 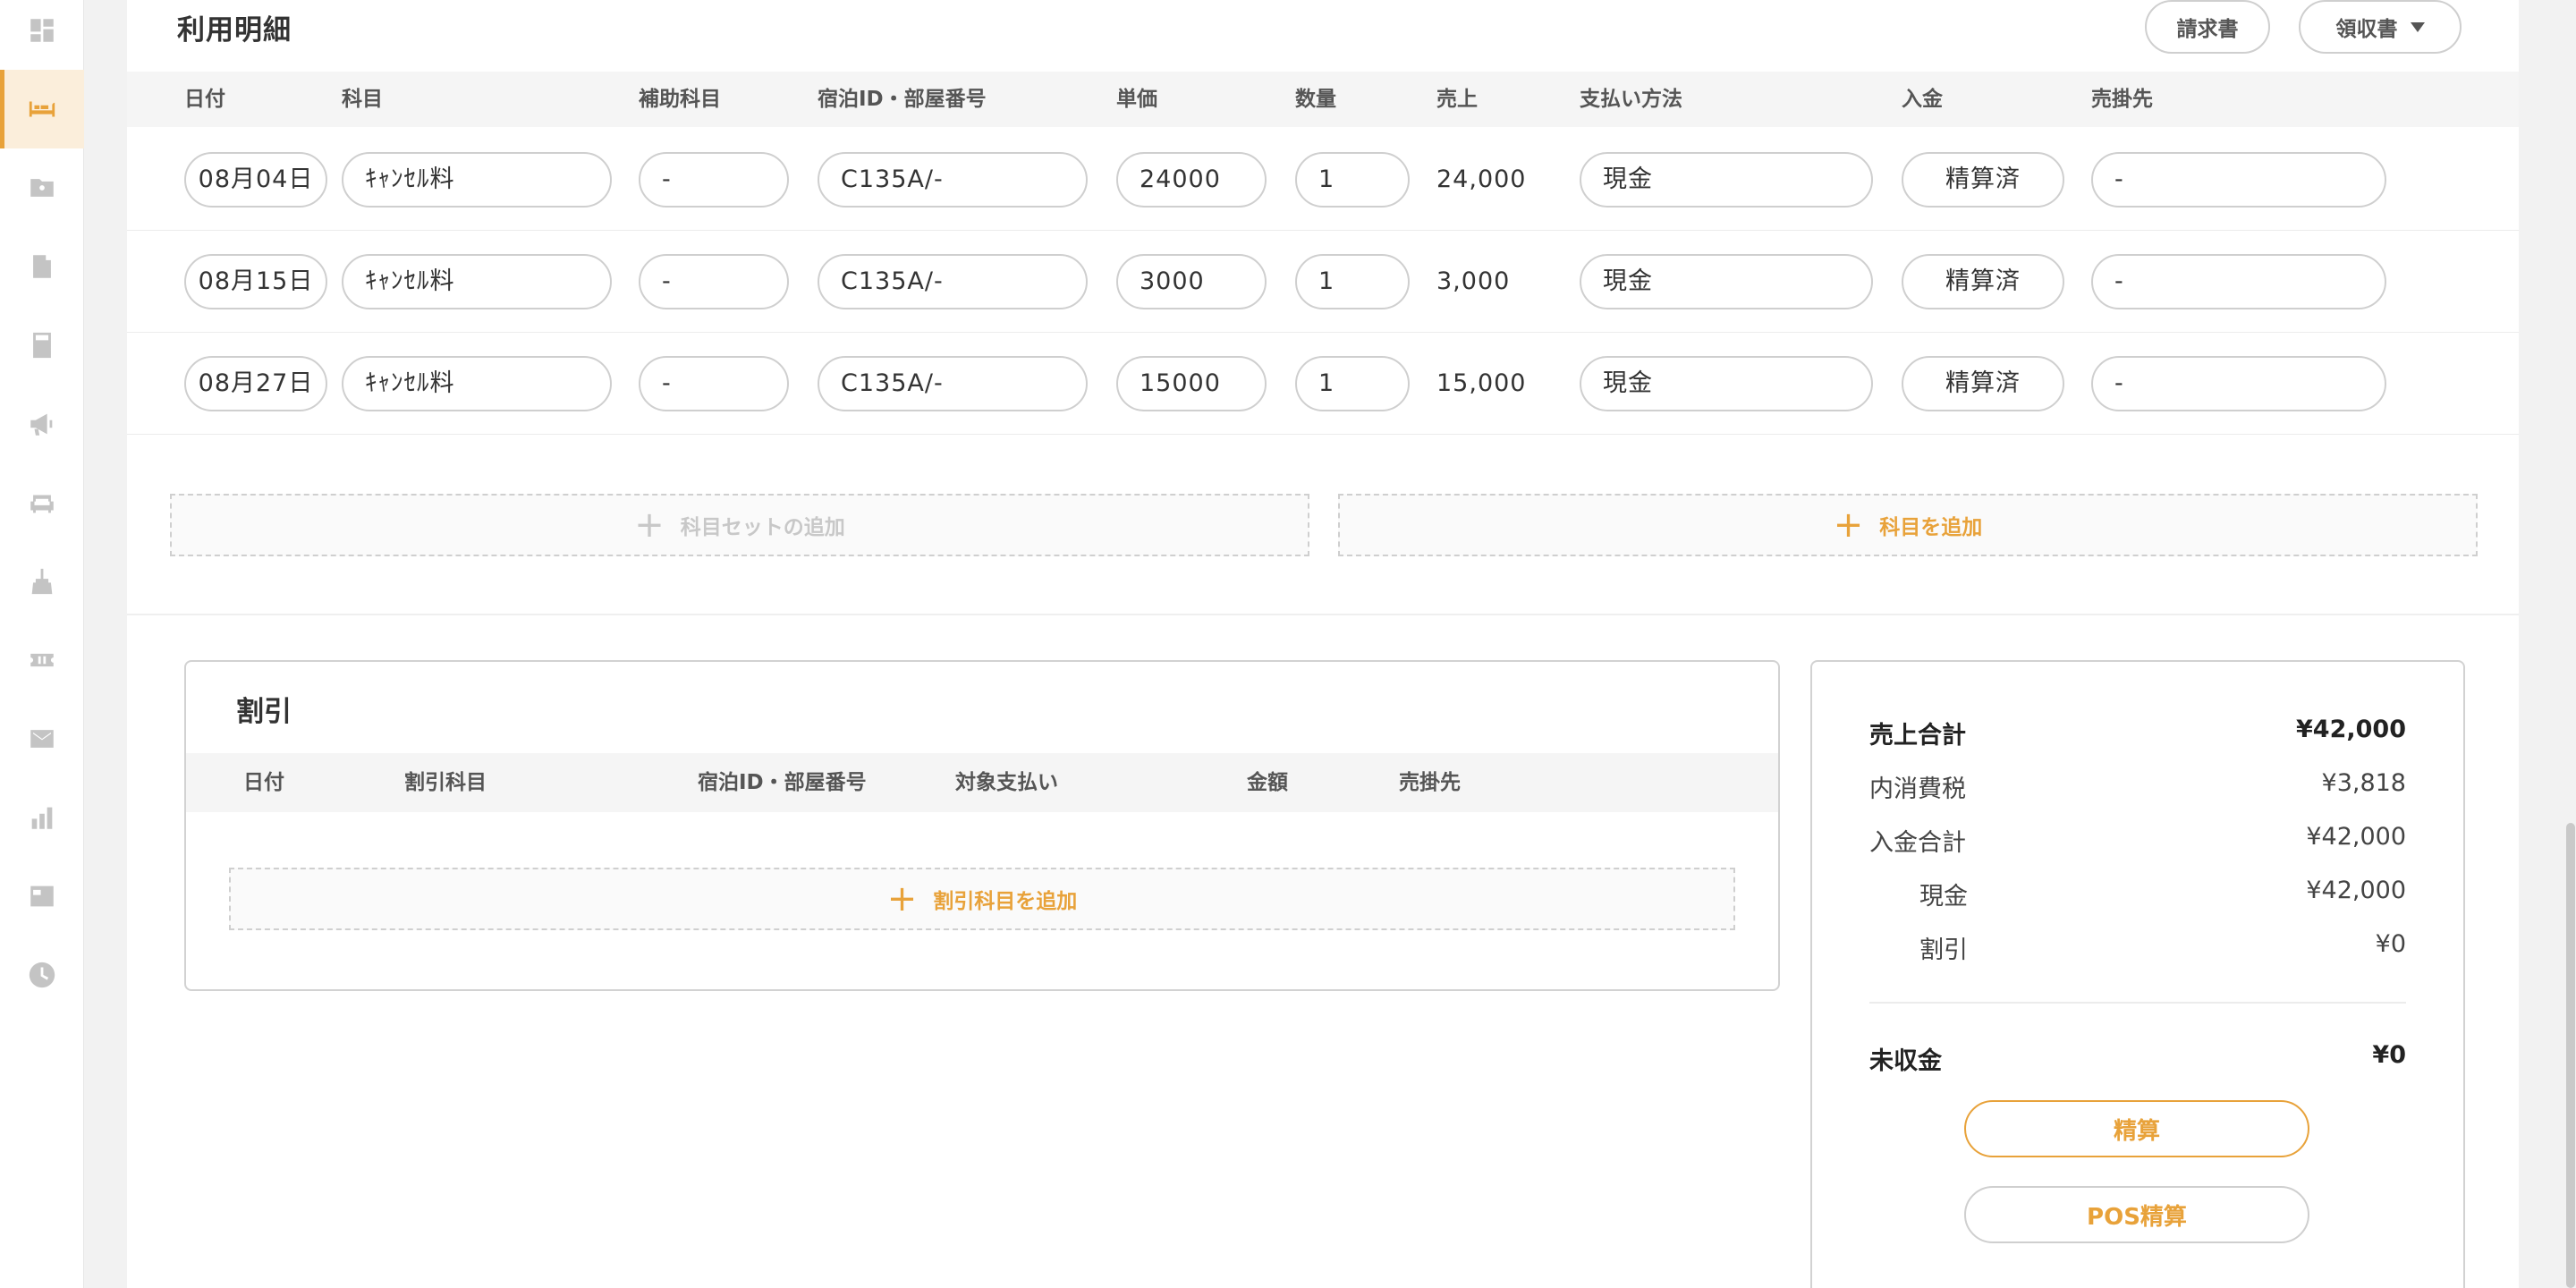 I want to click on sidebar-item-facility, so click(x=42, y=266).